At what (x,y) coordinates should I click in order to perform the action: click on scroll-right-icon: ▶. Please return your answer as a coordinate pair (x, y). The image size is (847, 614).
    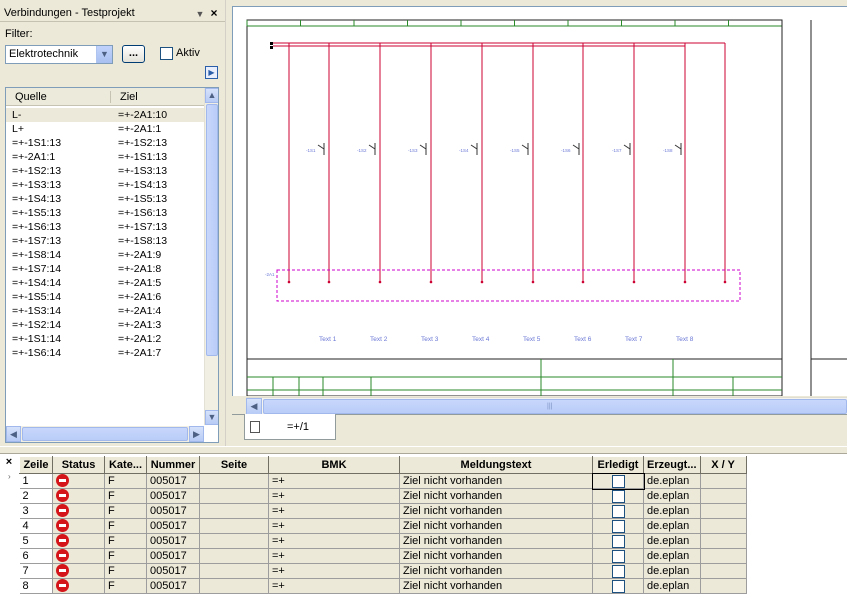
    Looking at the image, I should click on (196, 434).